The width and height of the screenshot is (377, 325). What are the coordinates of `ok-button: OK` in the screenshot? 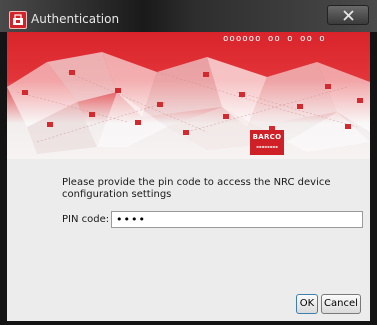 It's located at (307, 304).